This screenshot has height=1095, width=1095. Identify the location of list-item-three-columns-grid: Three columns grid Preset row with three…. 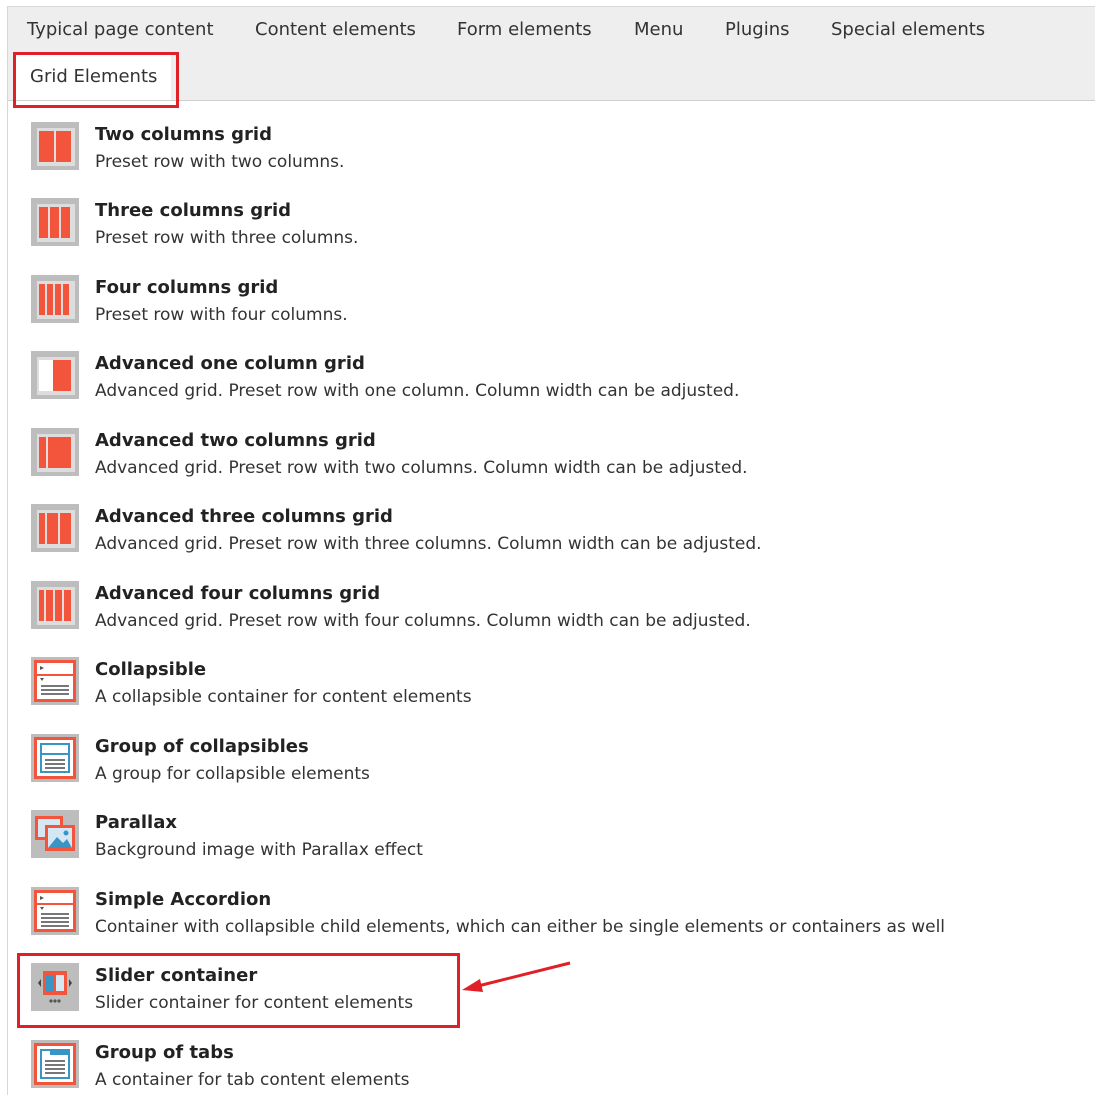
(548, 215).